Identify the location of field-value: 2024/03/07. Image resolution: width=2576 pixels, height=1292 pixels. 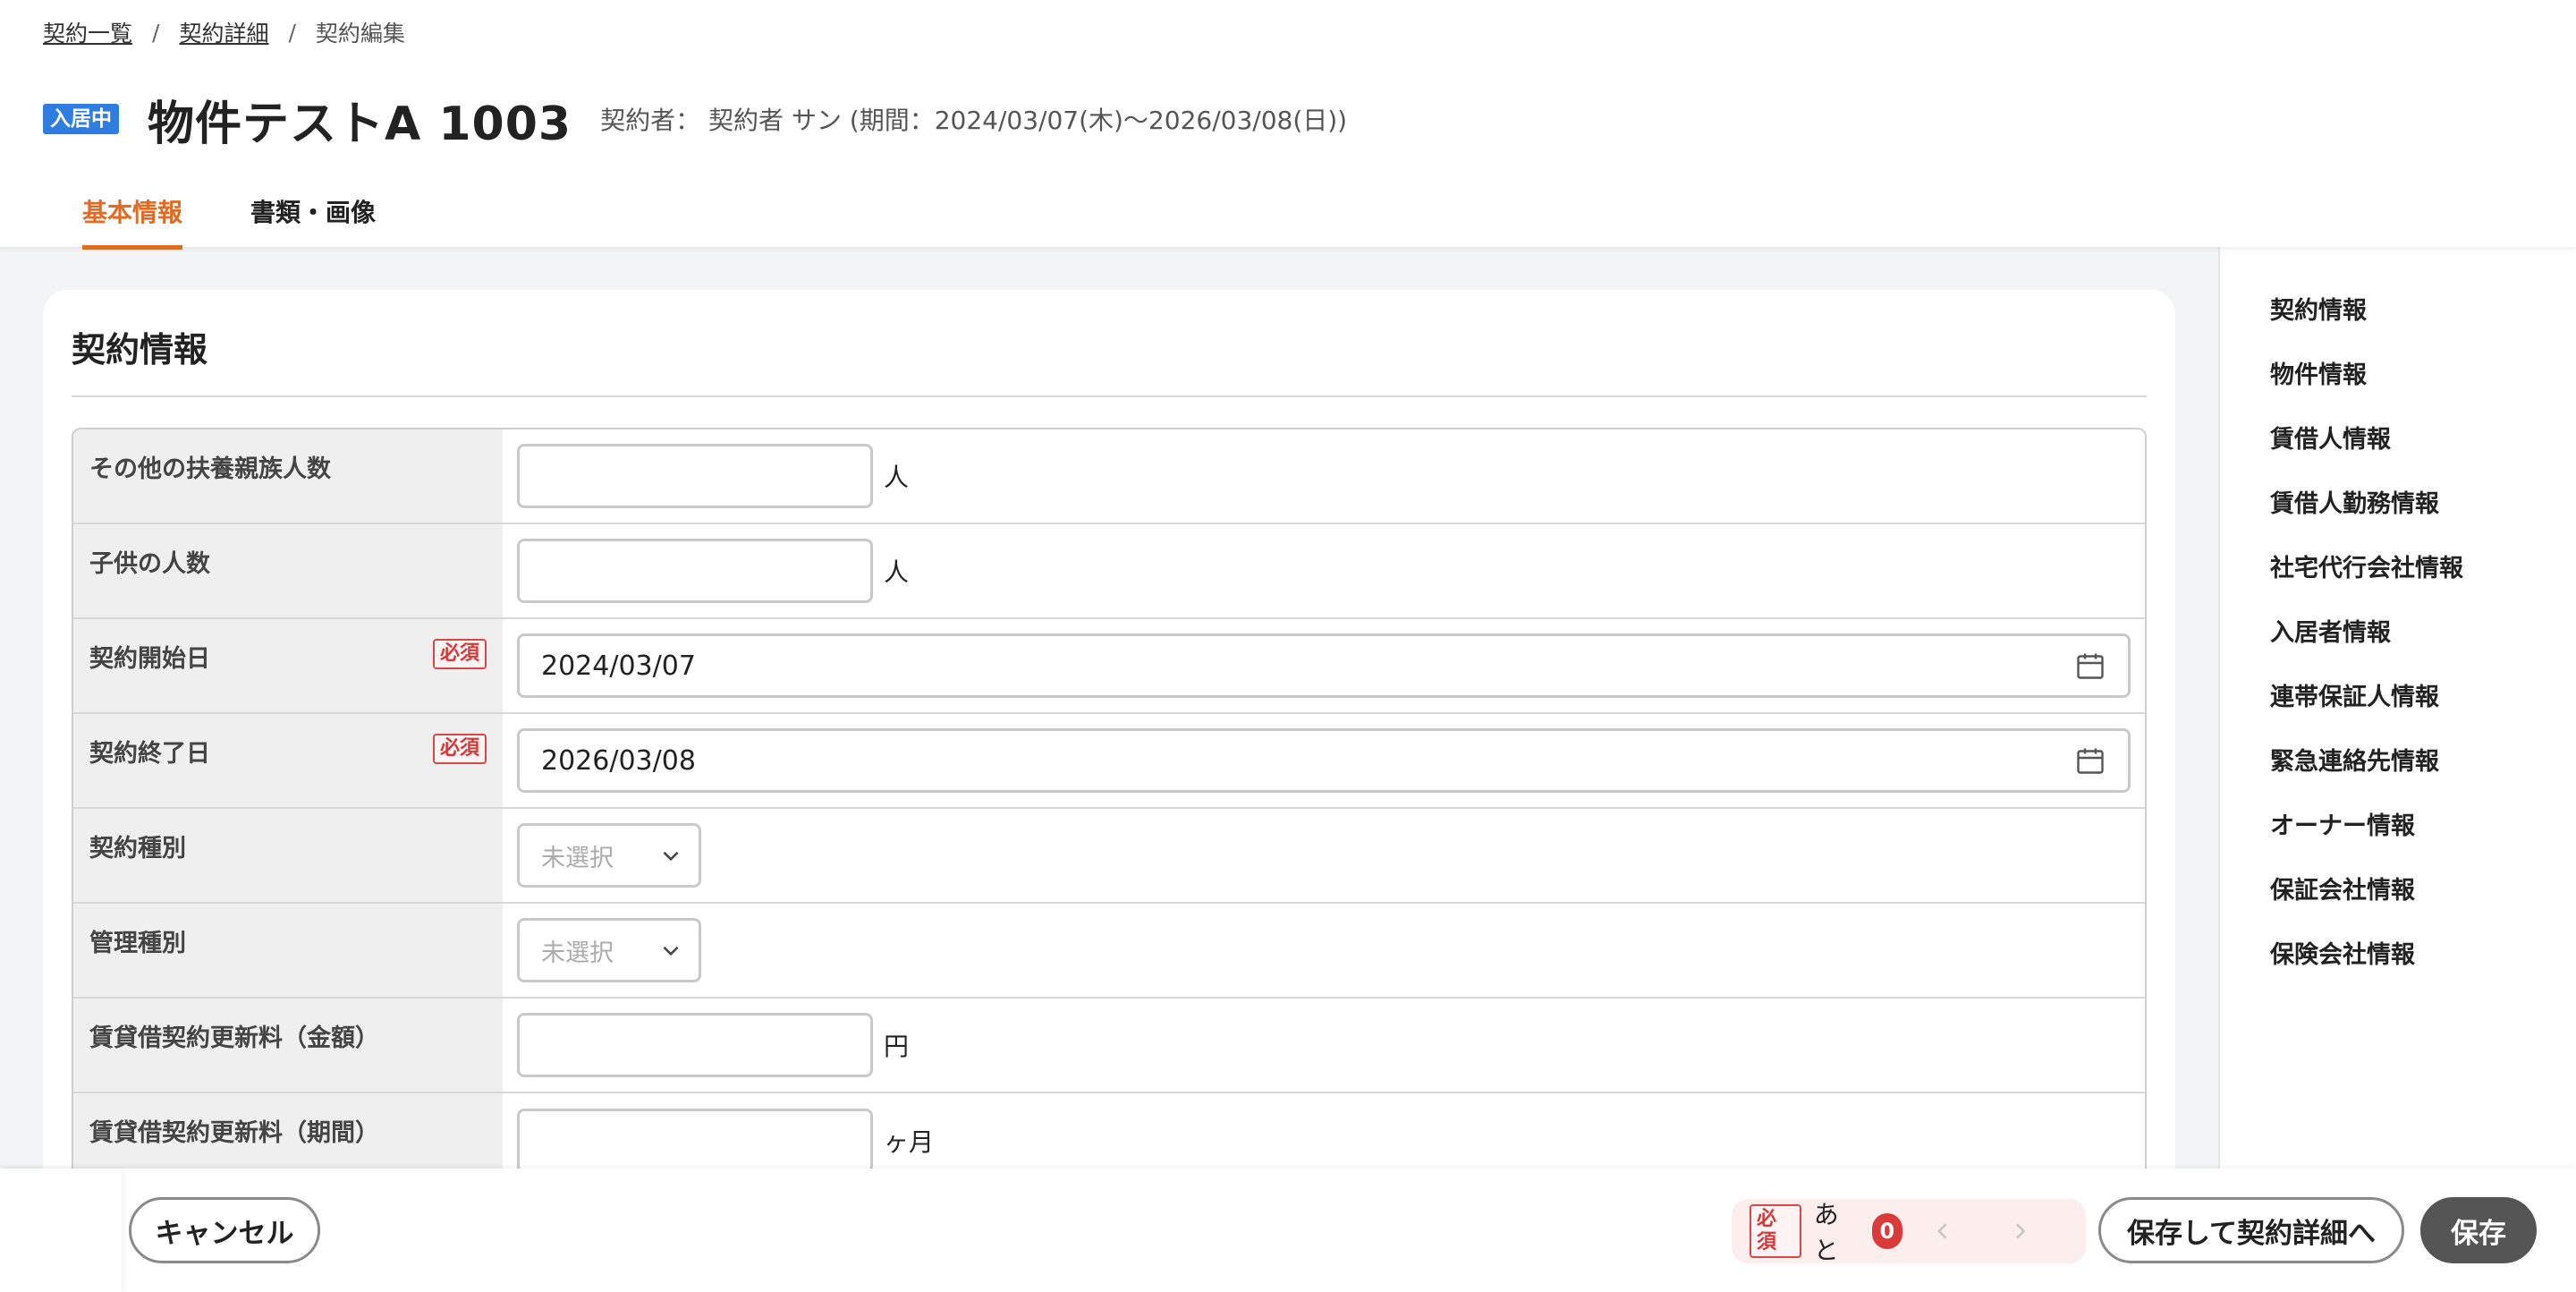
(1324, 666).